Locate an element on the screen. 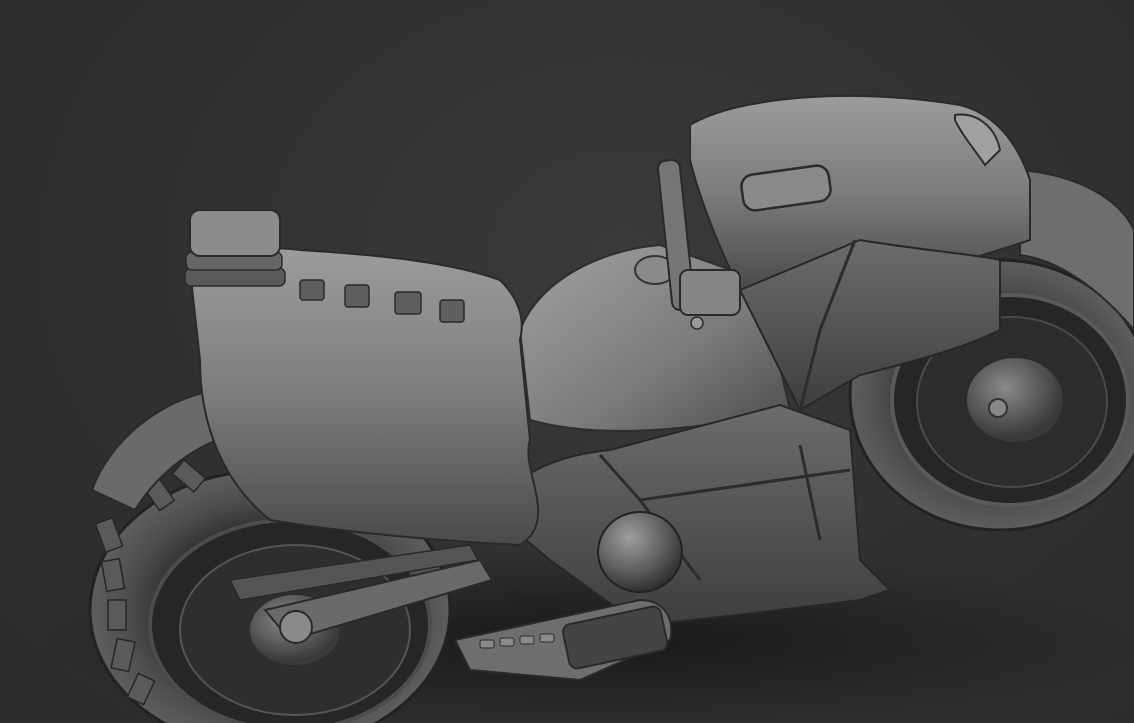 This screenshot has height=723, width=1134. tail-light is located at coordinates (235, 248).